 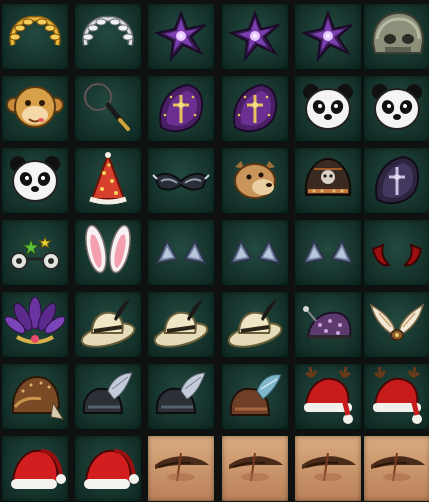 I want to click on brown-plumed-hat-icon, so click(x=255, y=395).